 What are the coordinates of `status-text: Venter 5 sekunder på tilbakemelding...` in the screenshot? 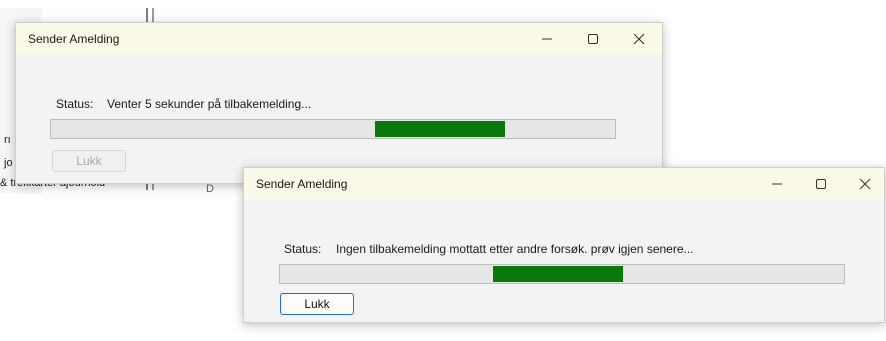 It's located at (209, 104).